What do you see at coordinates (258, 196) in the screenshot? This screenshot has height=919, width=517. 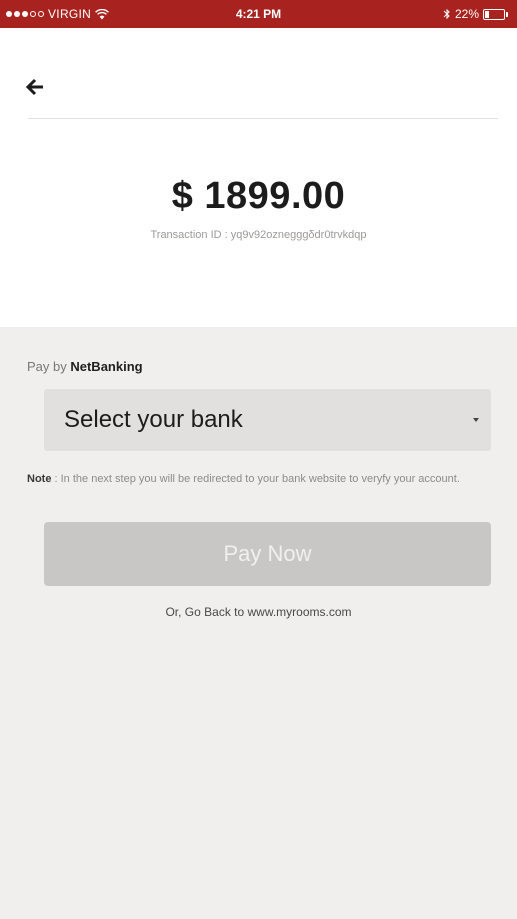 I see `payment-amount: $ 1899.00` at bounding box center [258, 196].